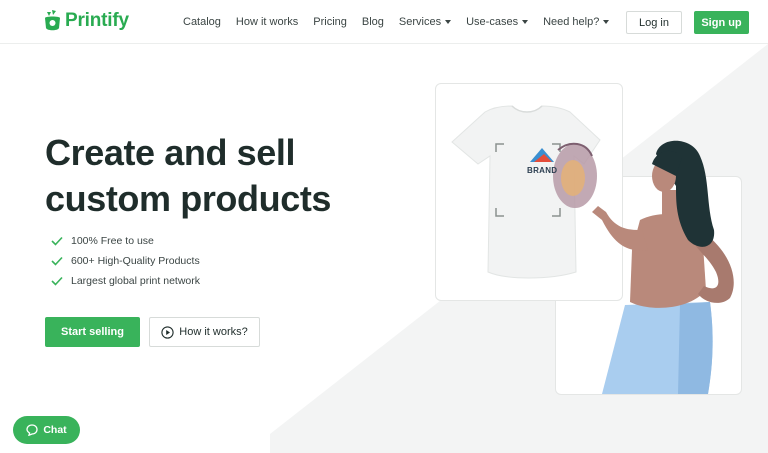  I want to click on nav-blog: Blog, so click(373, 22).